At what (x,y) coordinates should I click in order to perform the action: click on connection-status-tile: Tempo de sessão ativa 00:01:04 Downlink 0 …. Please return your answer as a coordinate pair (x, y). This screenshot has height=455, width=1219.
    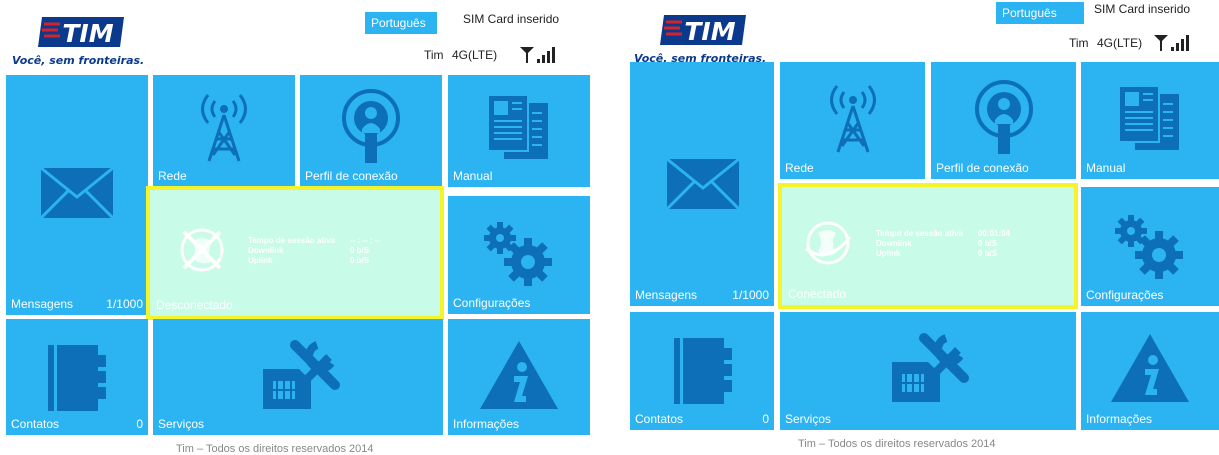
    Looking at the image, I should click on (928, 246).